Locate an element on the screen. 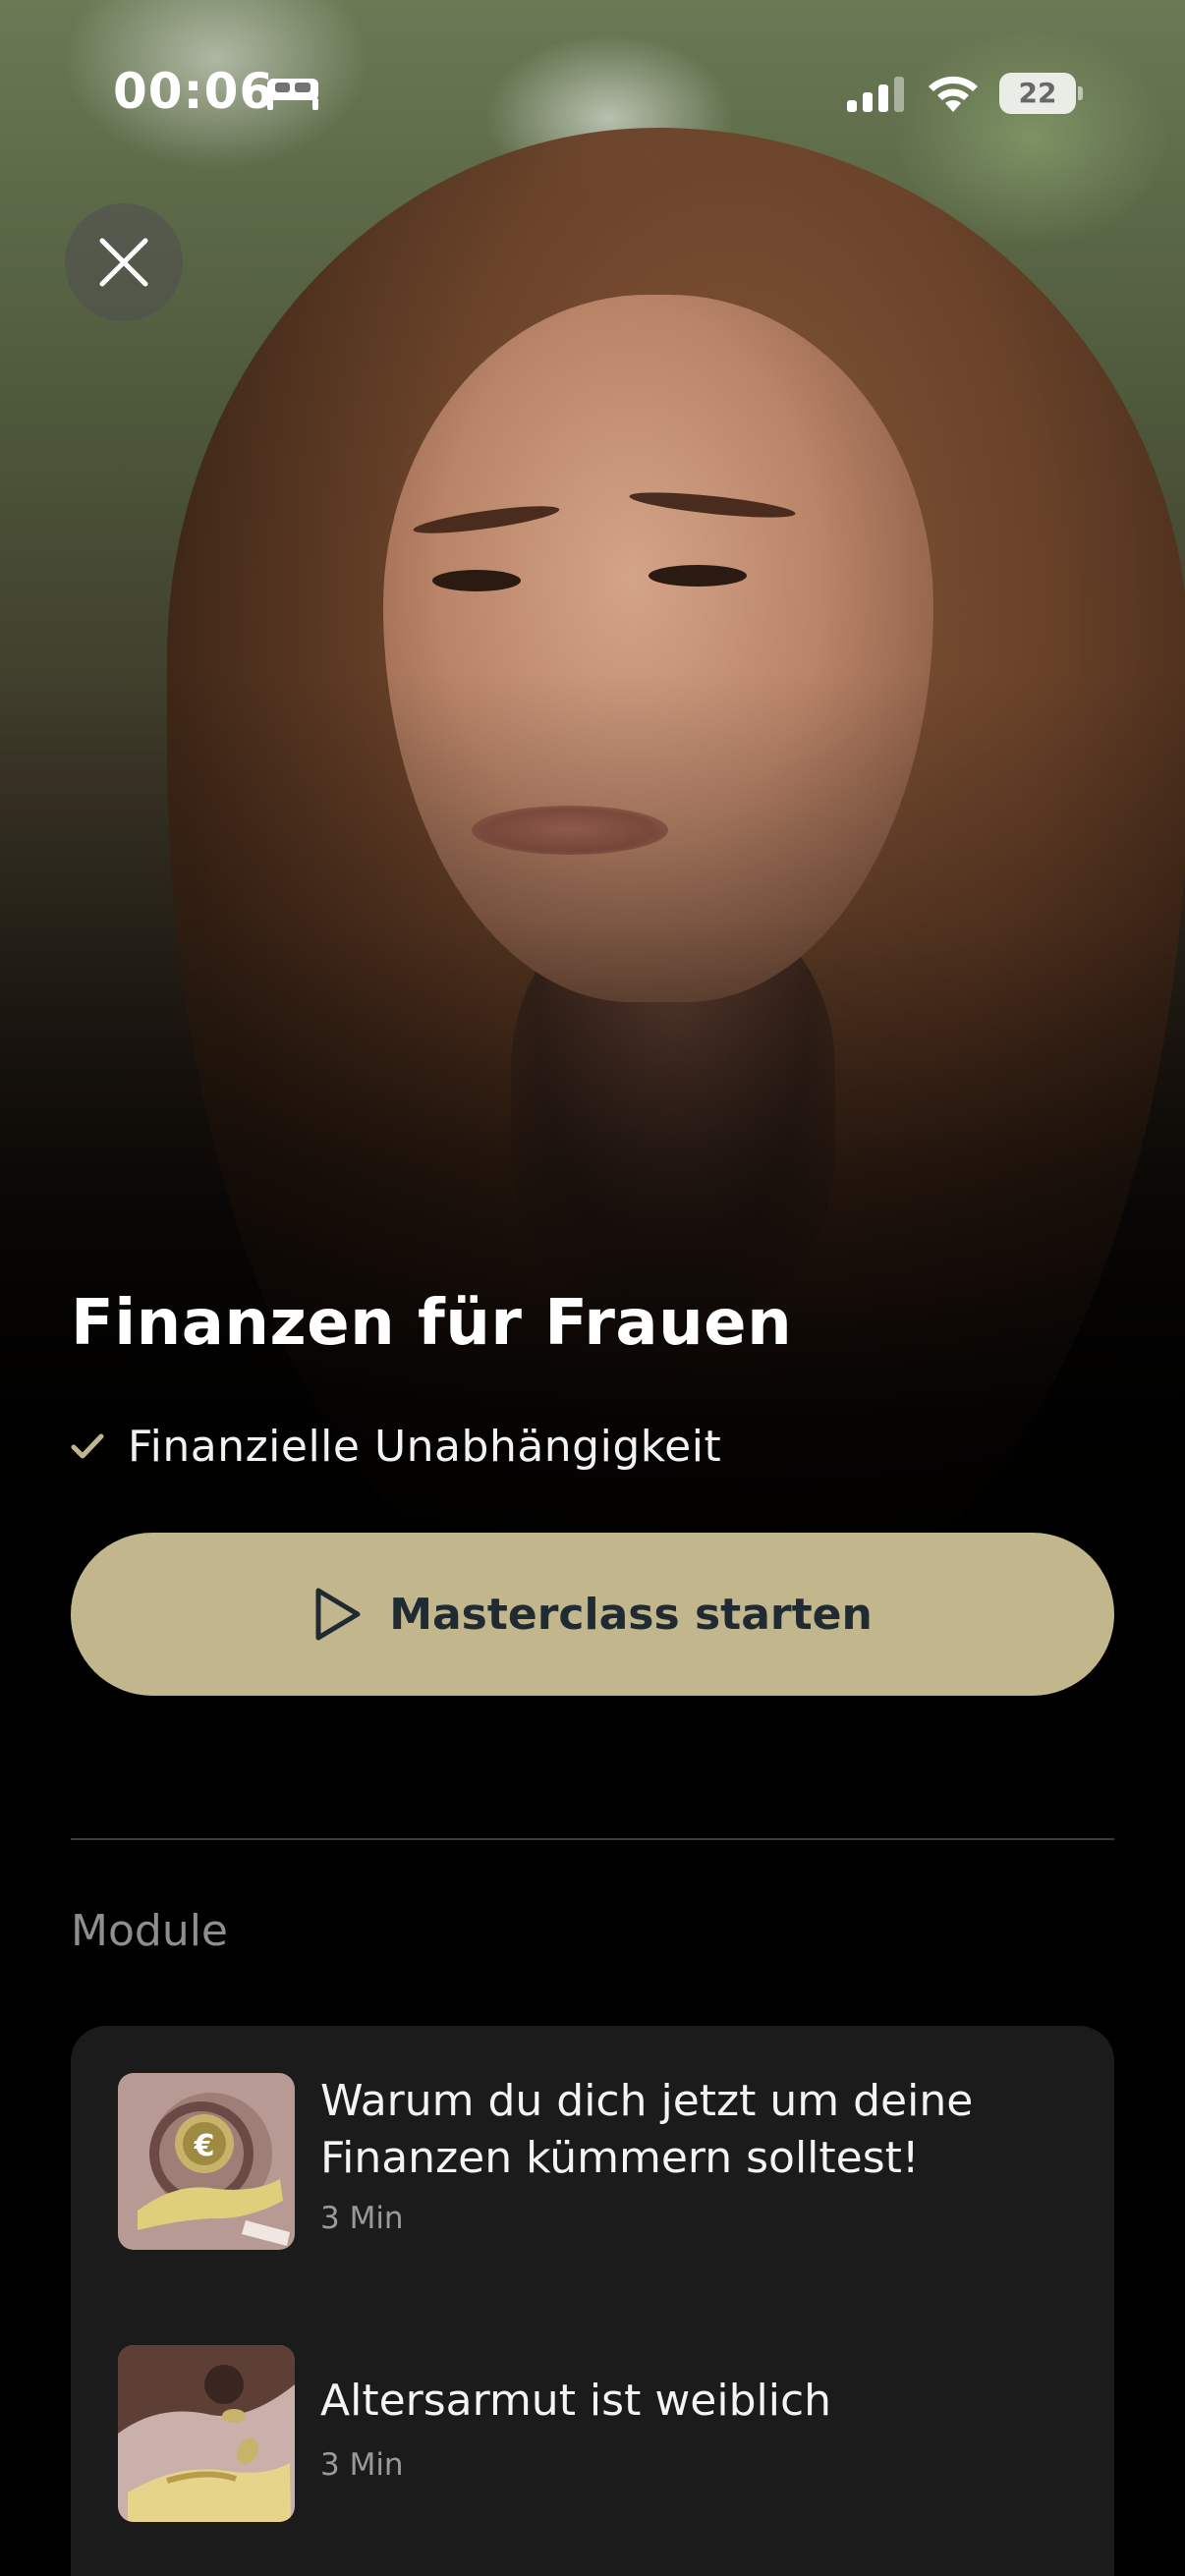 This screenshot has width=1185, height=2576. battery-nub is located at coordinates (1080, 93).